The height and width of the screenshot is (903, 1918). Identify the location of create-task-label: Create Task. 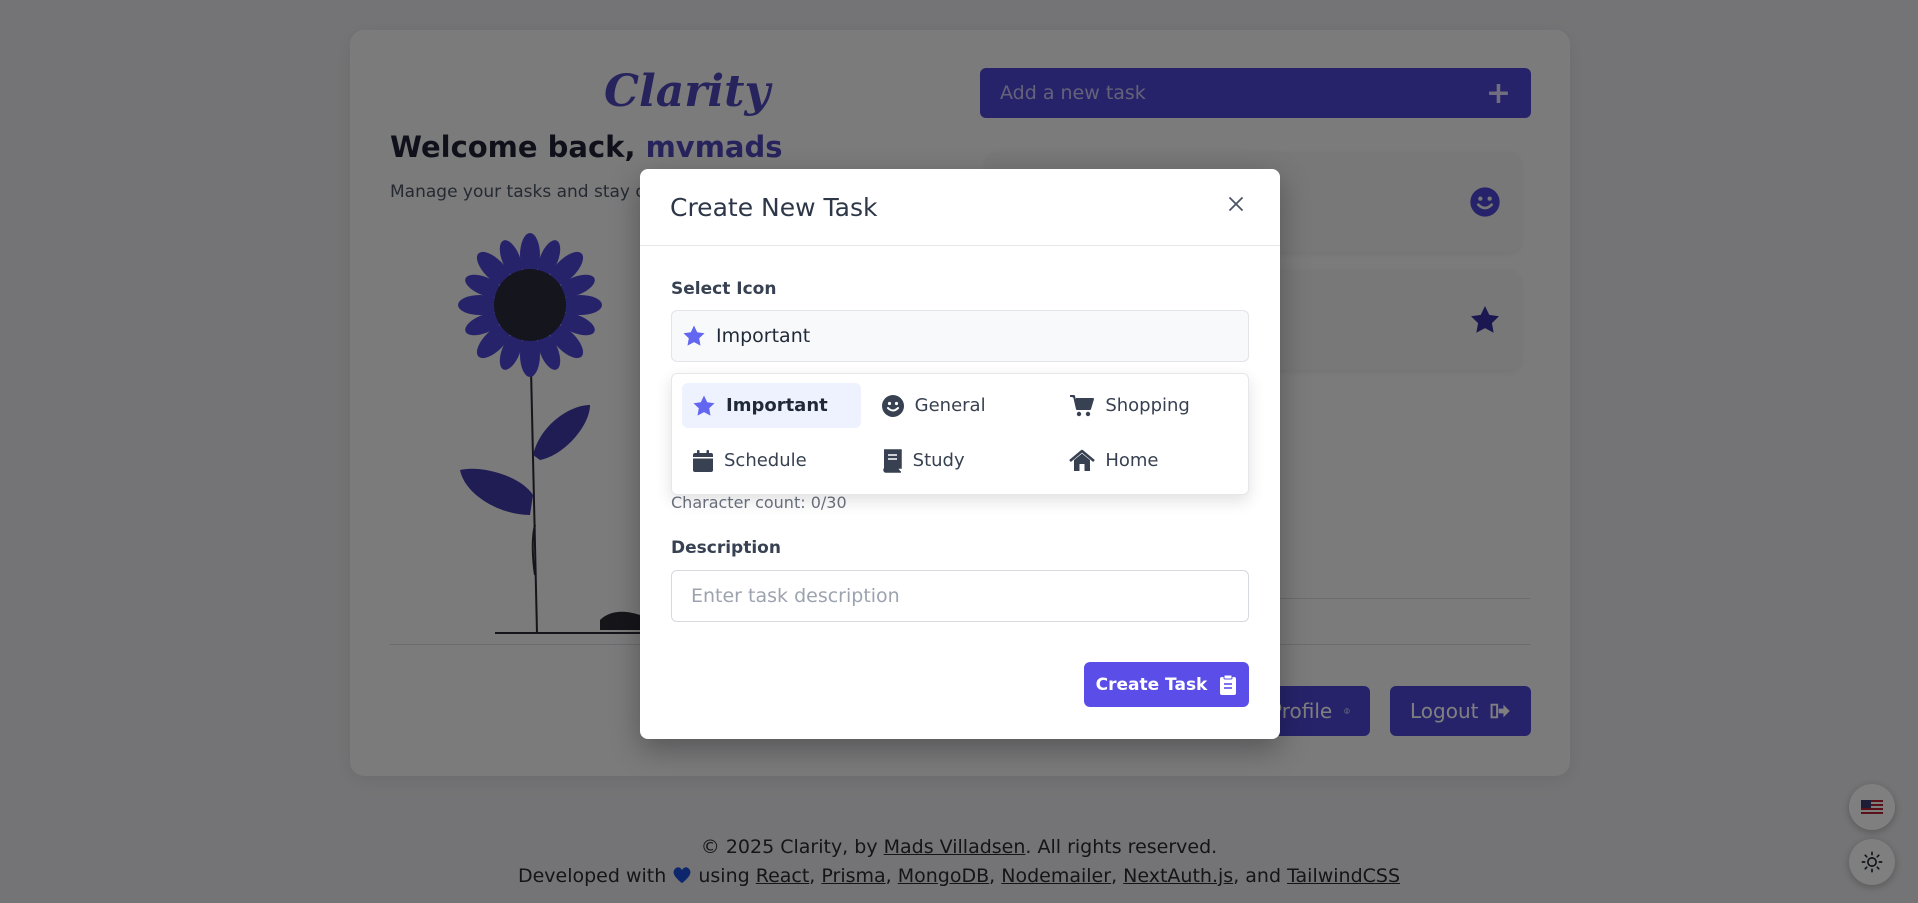
(1151, 684).